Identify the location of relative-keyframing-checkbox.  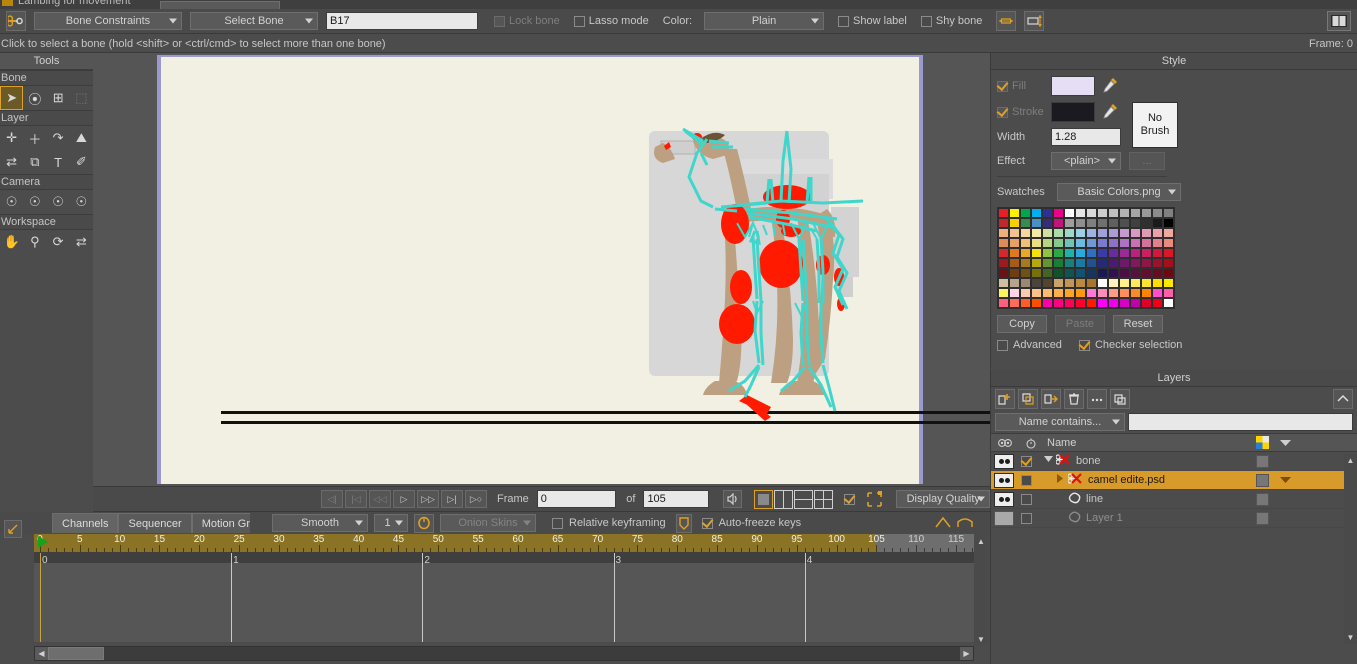
(557, 523).